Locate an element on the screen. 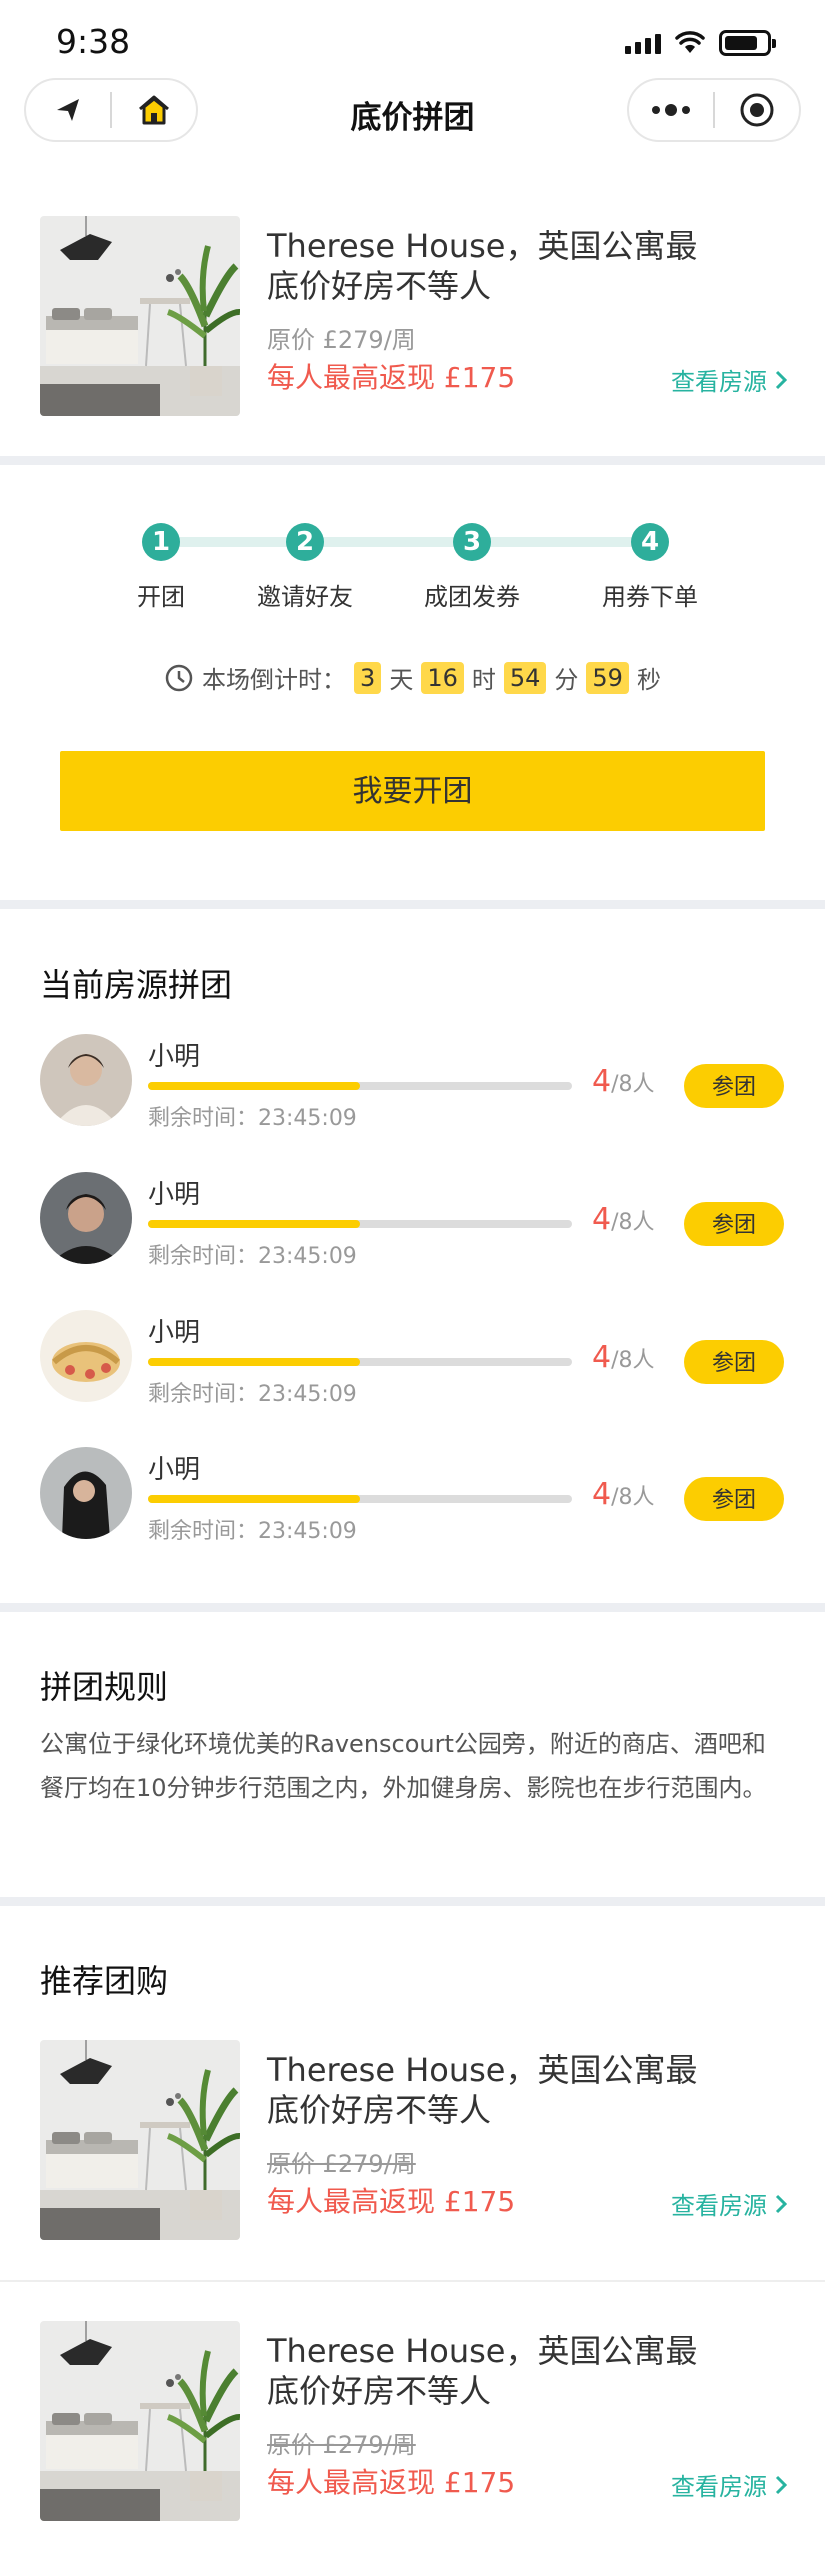 The image size is (825, 2560). start-group-button: 我要开团 is located at coordinates (412, 791).